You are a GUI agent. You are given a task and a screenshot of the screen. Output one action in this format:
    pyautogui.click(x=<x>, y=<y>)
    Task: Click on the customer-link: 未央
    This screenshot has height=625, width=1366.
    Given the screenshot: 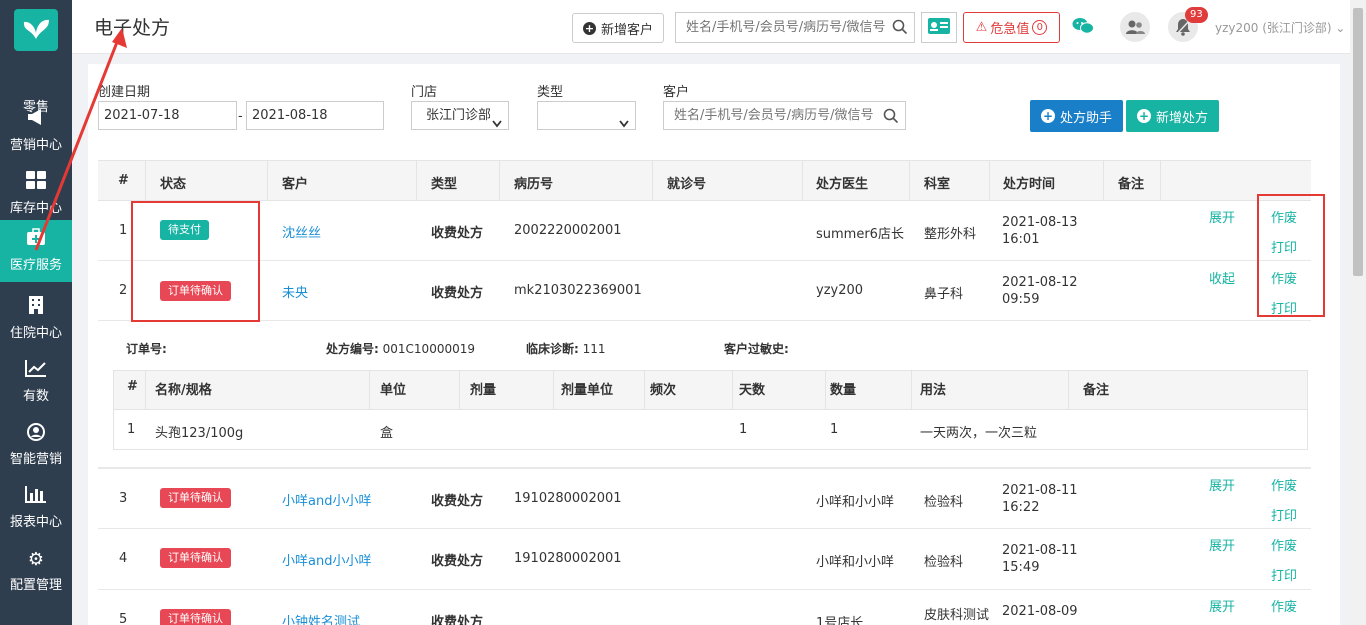 What is the action you would take?
    pyautogui.click(x=295, y=291)
    